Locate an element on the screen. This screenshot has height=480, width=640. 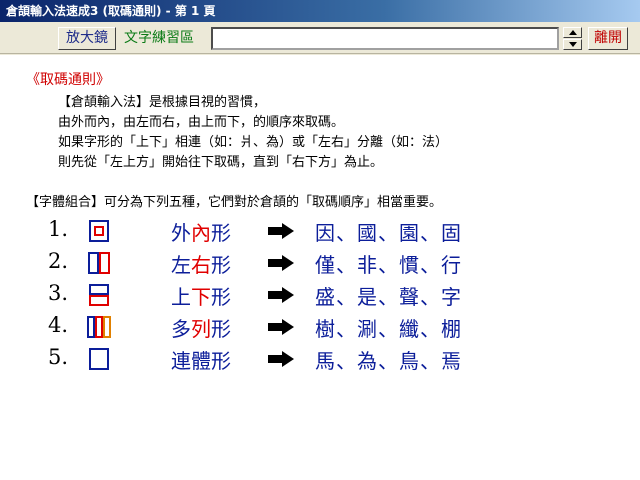
structure-row: 5. 連體形 馬、為、鳥、焉 is located at coordinates (320, 359).